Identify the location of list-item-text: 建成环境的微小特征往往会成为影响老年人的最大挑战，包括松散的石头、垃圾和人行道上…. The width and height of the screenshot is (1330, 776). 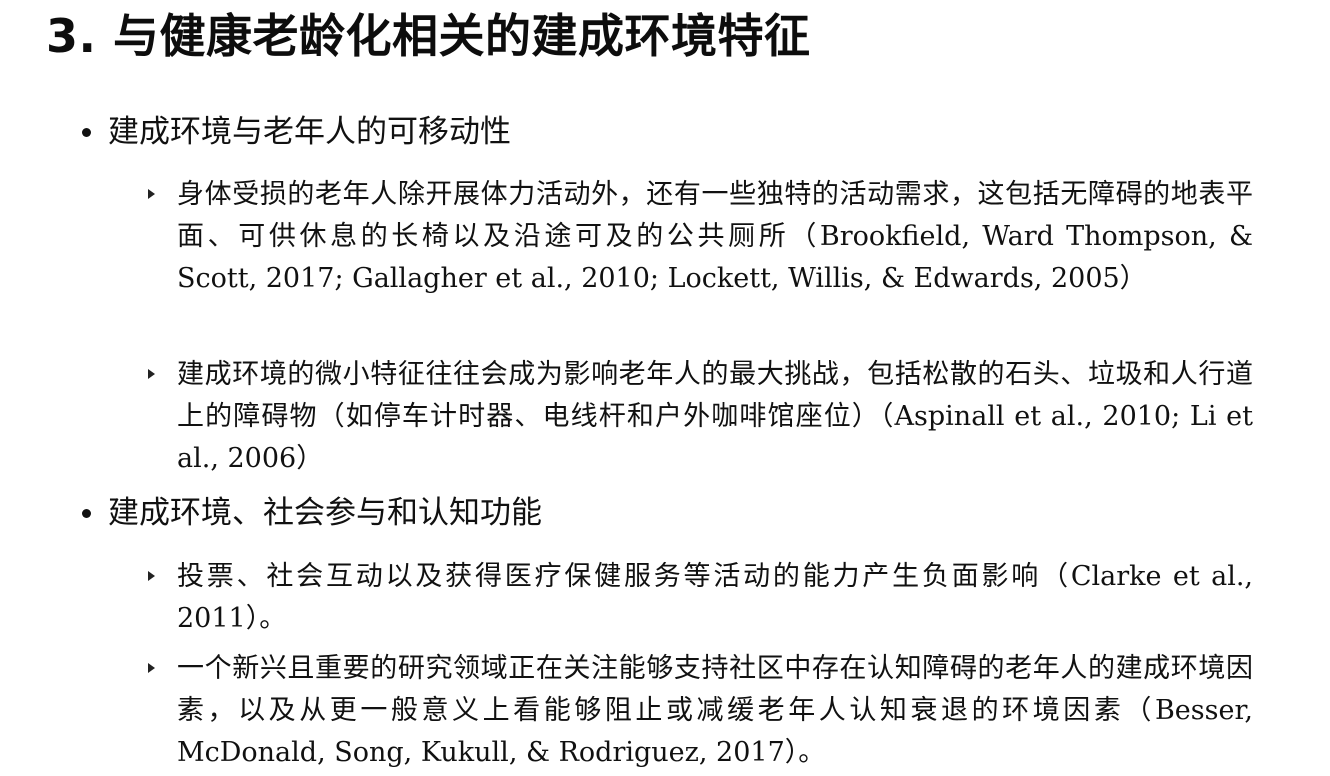
(715, 416).